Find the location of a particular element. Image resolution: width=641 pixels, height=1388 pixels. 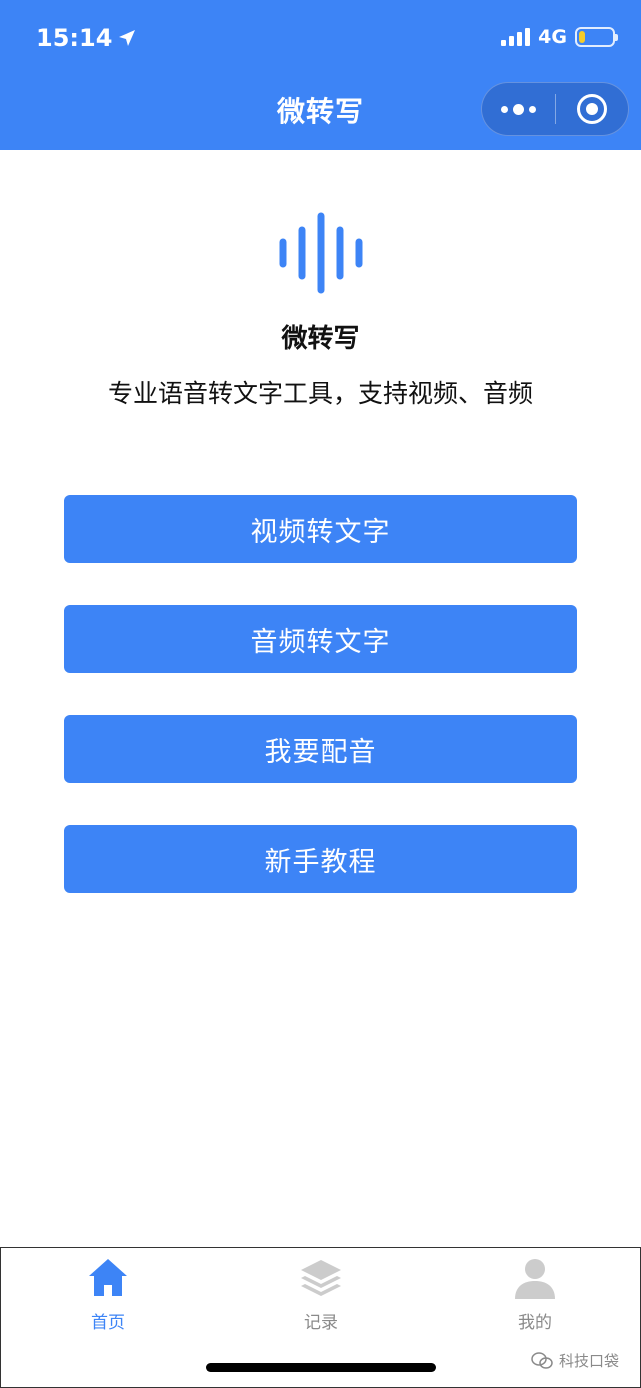

more-button is located at coordinates (518, 109).